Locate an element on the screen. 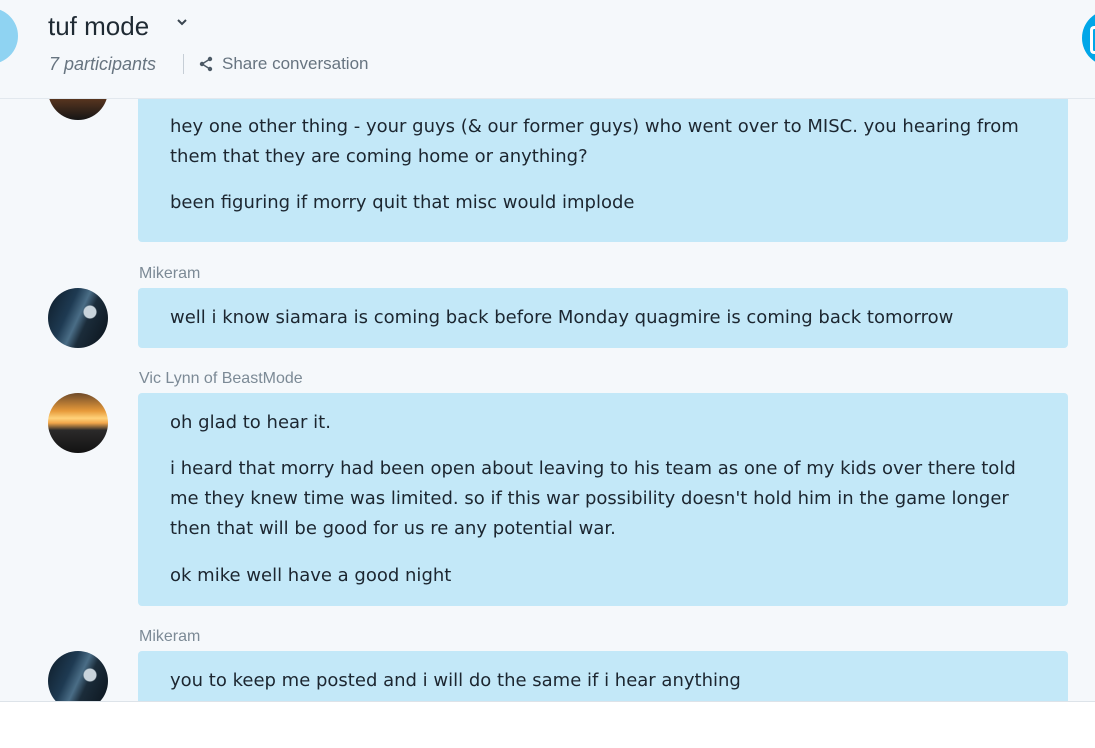  message-text: oh glad to hear it. is located at coordinates (250, 422).